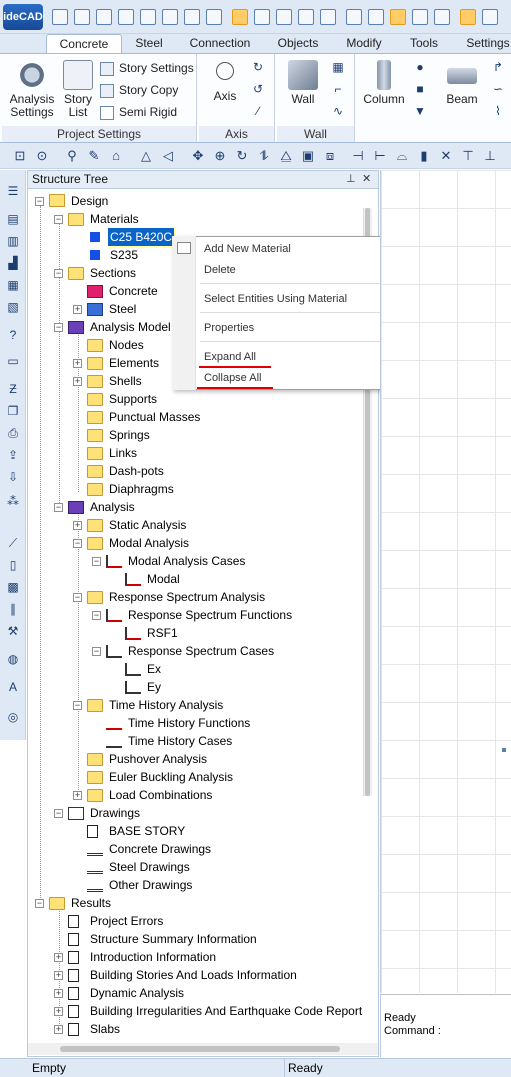  What do you see at coordinates (126, 17) in the screenshot?
I see `save-icon` at bounding box center [126, 17].